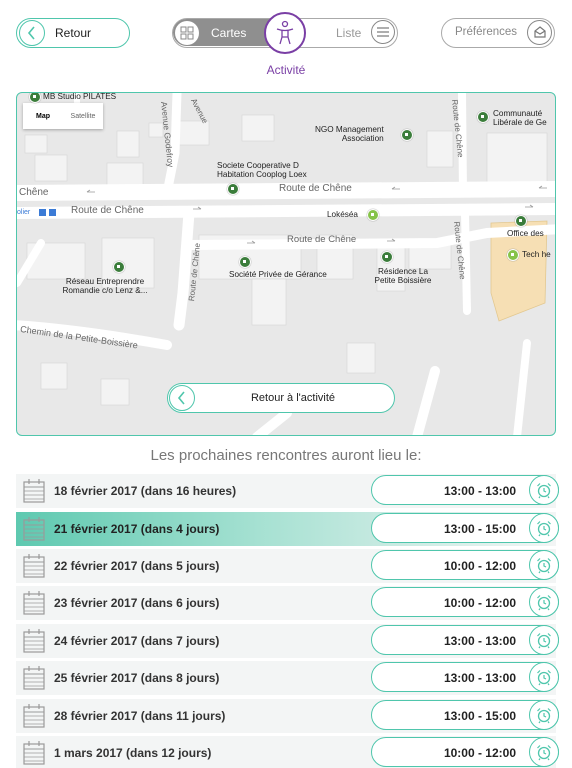 Image resolution: width=572 pixels, height=768 pixels. What do you see at coordinates (80, 96) in the screenshot?
I see `poi-label: MB Studio PILATES` at bounding box center [80, 96].